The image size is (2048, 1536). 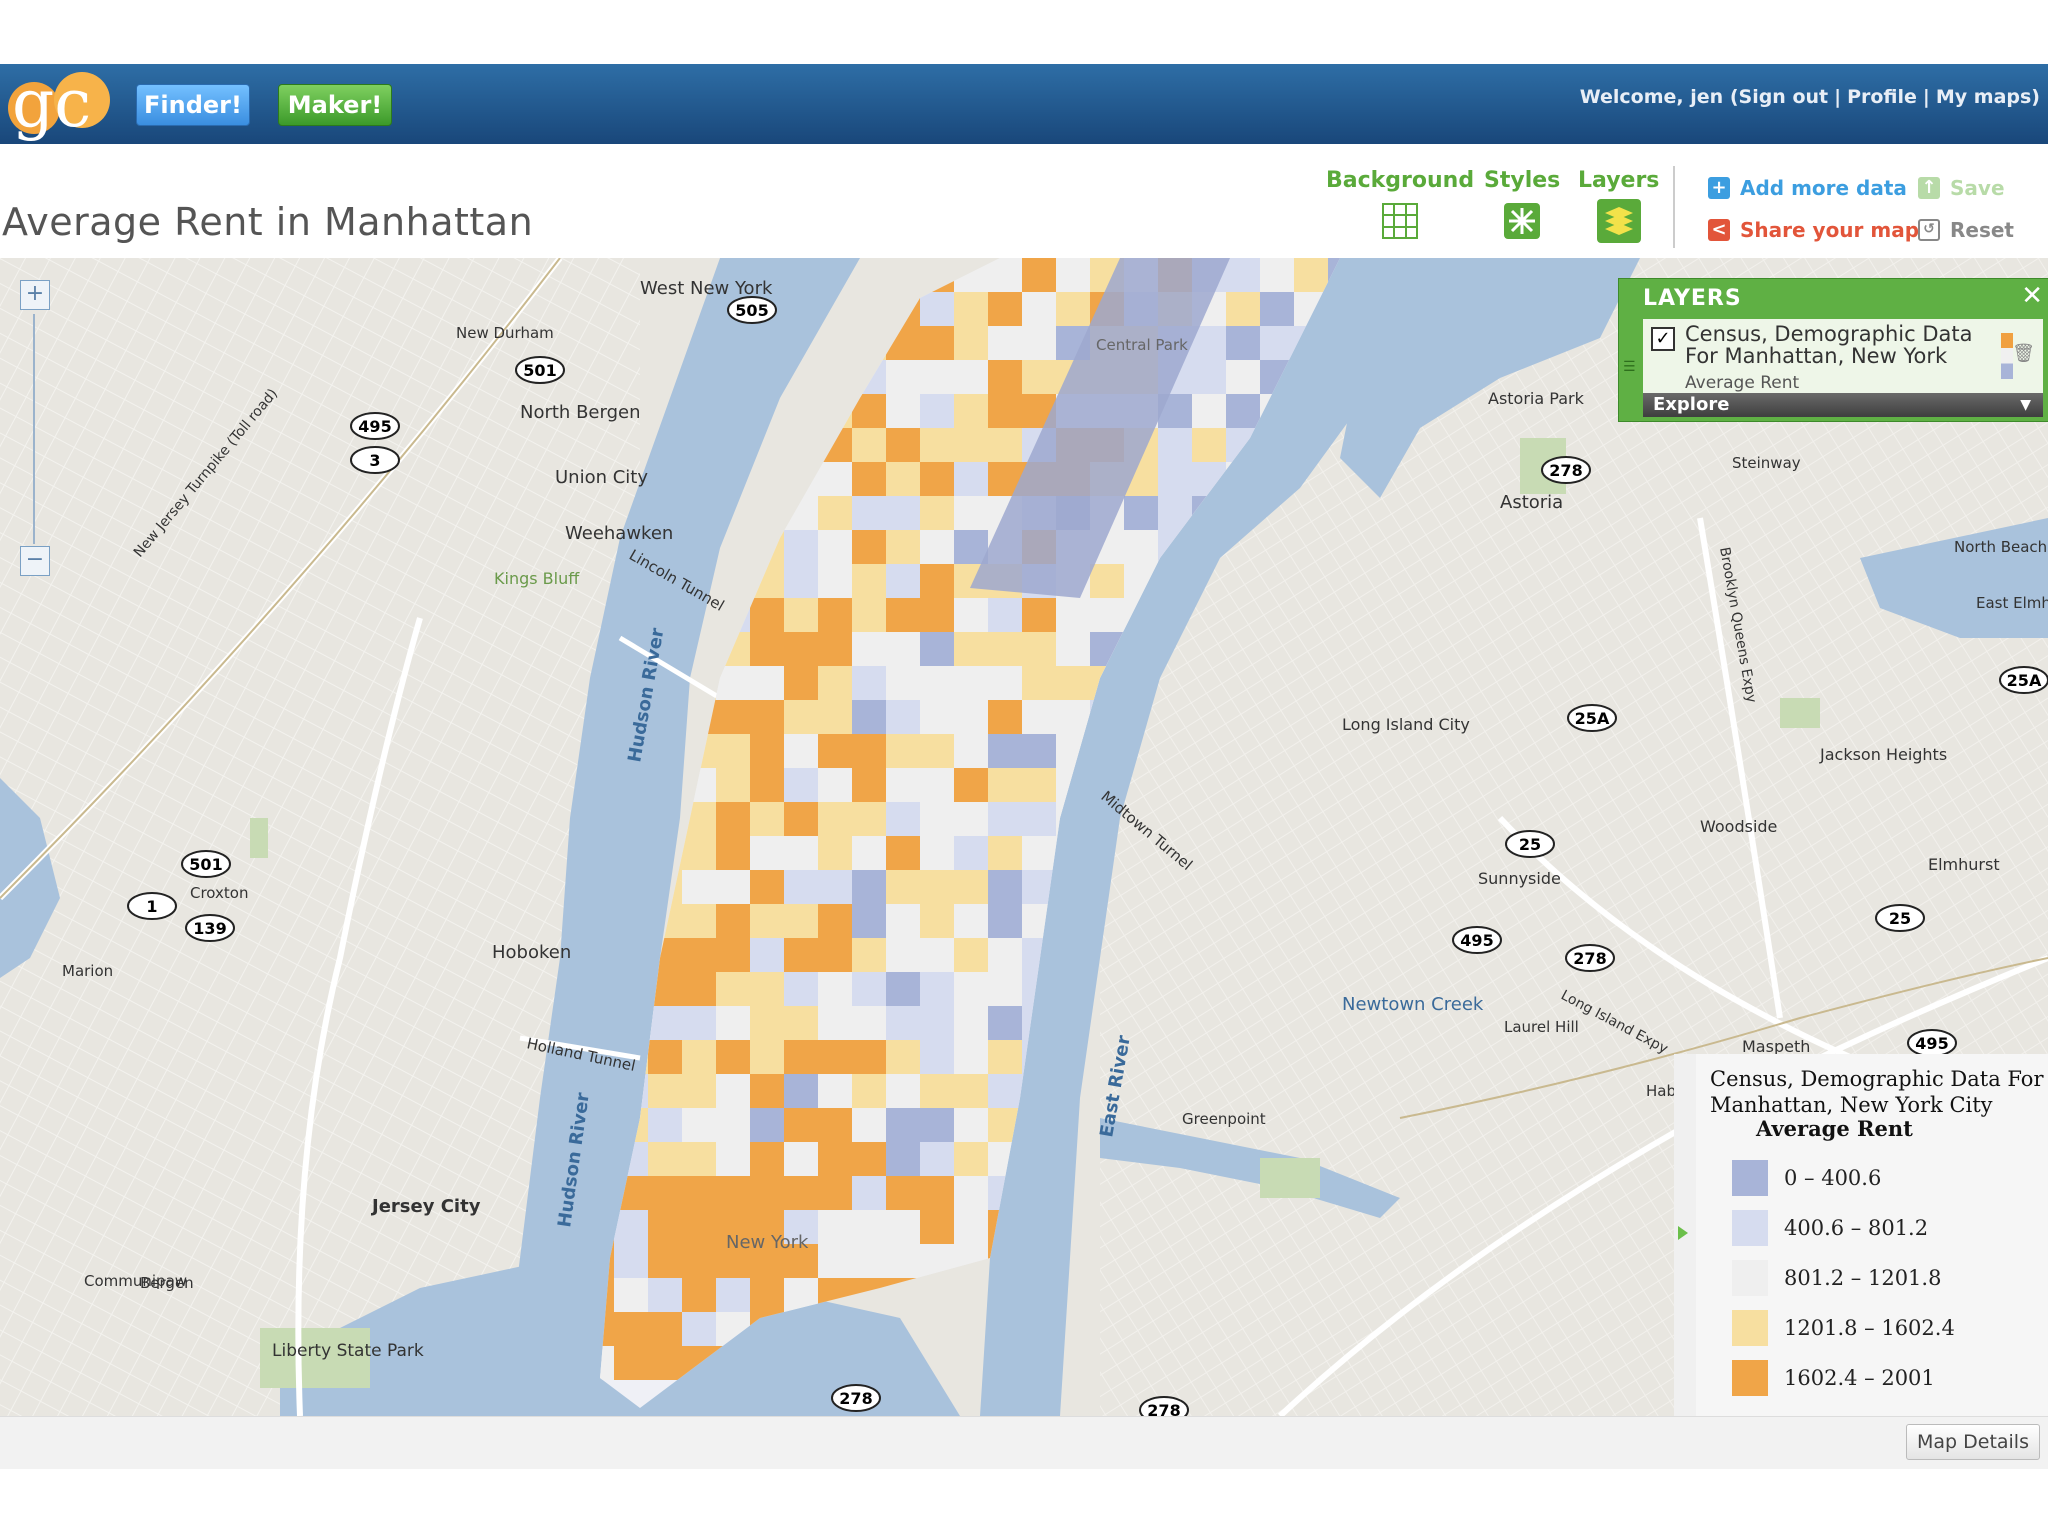 What do you see at coordinates (1400, 206) in the screenshot?
I see `background-tool: Background` at bounding box center [1400, 206].